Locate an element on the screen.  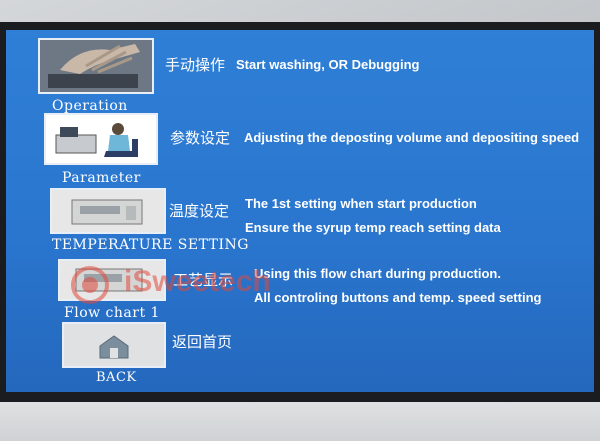
temperature-setting-button: TEMPERATURE SETTING is located at coordinates (149, 221).